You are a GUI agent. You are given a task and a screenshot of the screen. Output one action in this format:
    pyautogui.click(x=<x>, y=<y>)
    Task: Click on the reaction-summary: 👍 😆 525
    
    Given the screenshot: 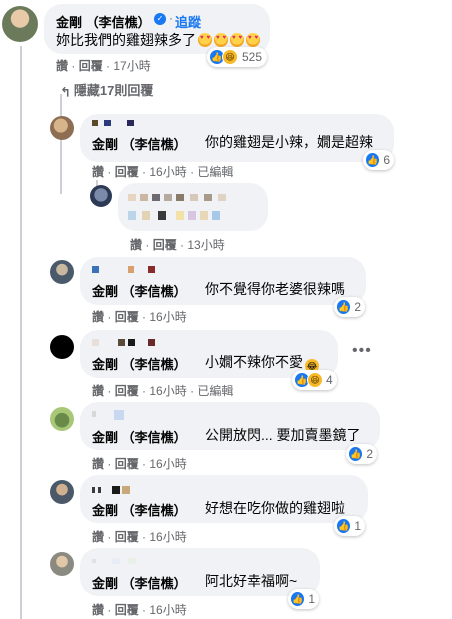 What is the action you would take?
    pyautogui.click(x=237, y=57)
    